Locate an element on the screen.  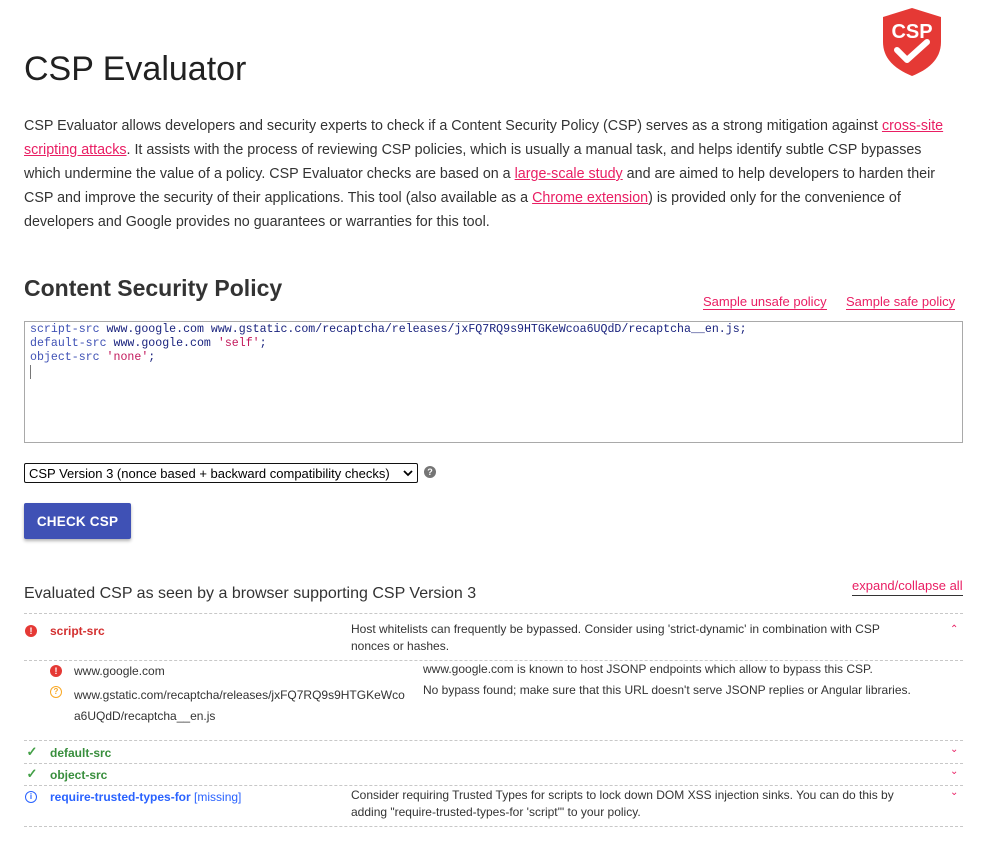
missing-badge: [missing] is located at coordinates (218, 797).